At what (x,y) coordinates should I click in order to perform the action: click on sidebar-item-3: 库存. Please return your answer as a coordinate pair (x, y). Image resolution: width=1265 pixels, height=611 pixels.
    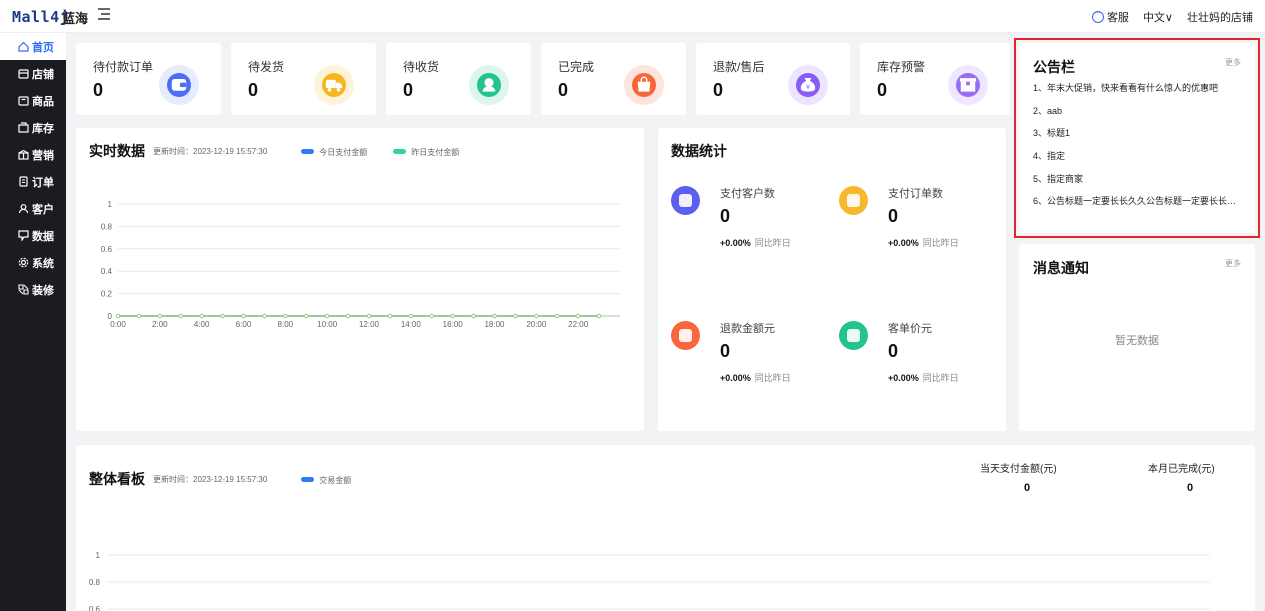
    Looking at the image, I should click on (33, 127).